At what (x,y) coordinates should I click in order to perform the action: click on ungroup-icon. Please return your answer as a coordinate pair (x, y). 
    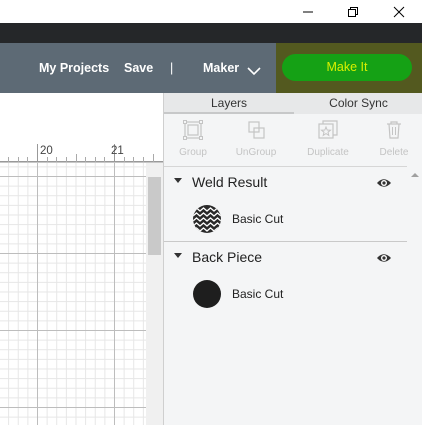
    Looking at the image, I should click on (256, 130).